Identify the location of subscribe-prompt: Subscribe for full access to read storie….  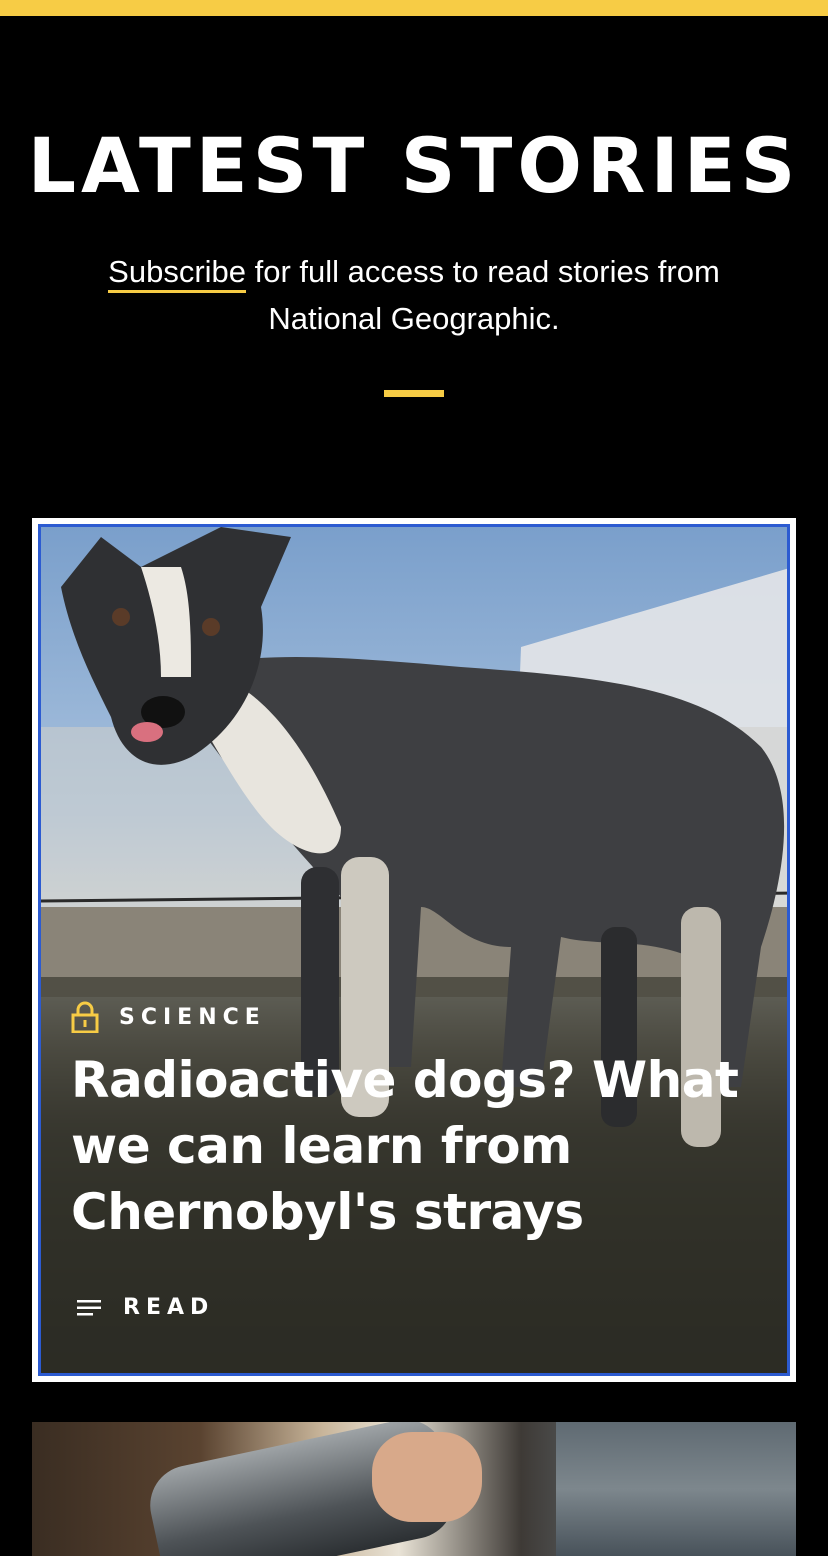
(414, 295).